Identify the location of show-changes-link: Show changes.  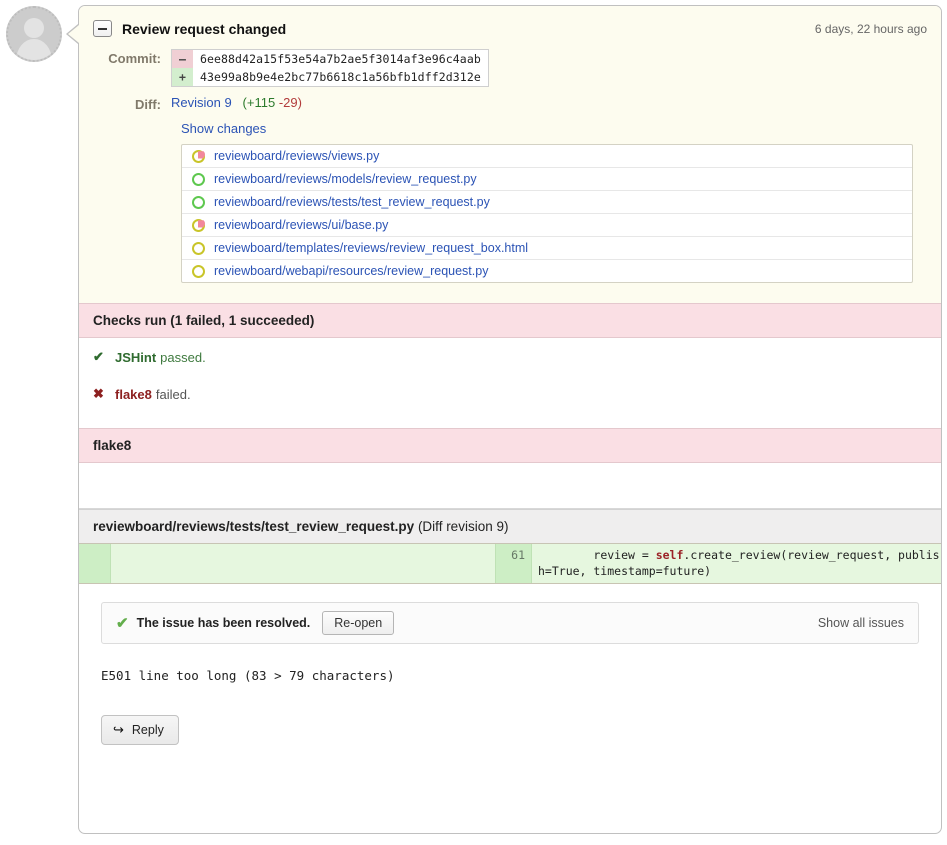
(223, 128).